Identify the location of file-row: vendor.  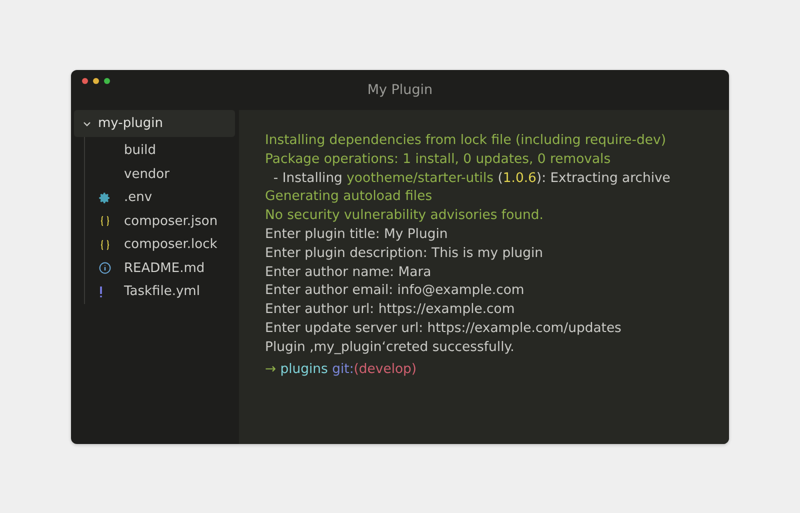
(160, 174).